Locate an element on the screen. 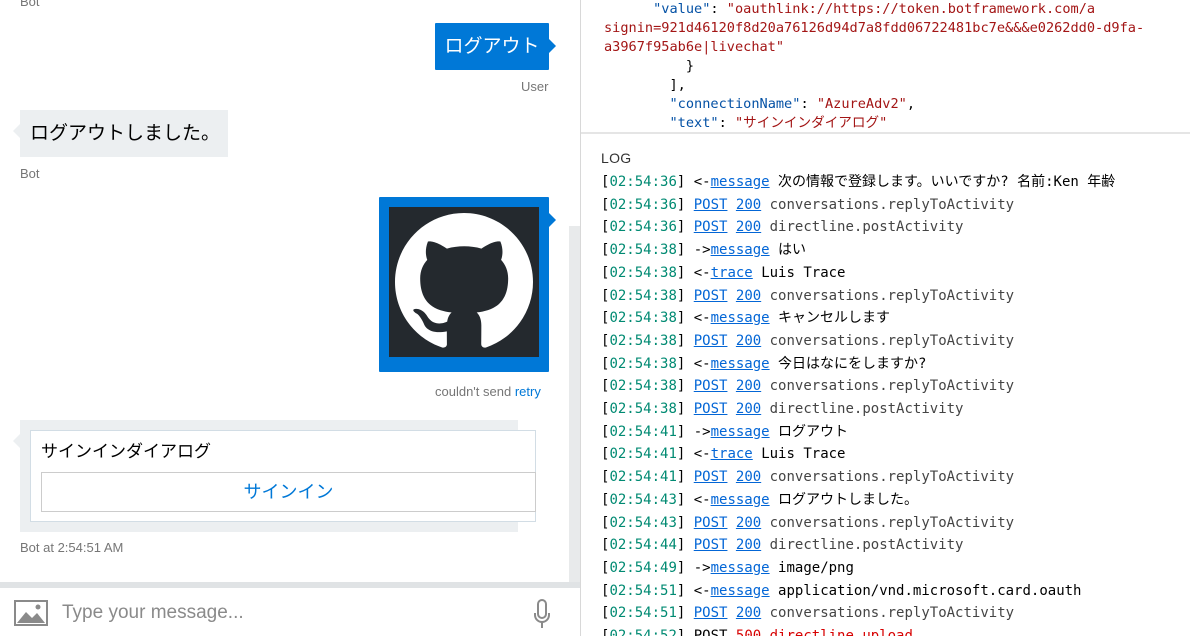 The image size is (1190, 636). log-row: [02:54:52] POST 500 directline.upload is located at coordinates (757, 630).